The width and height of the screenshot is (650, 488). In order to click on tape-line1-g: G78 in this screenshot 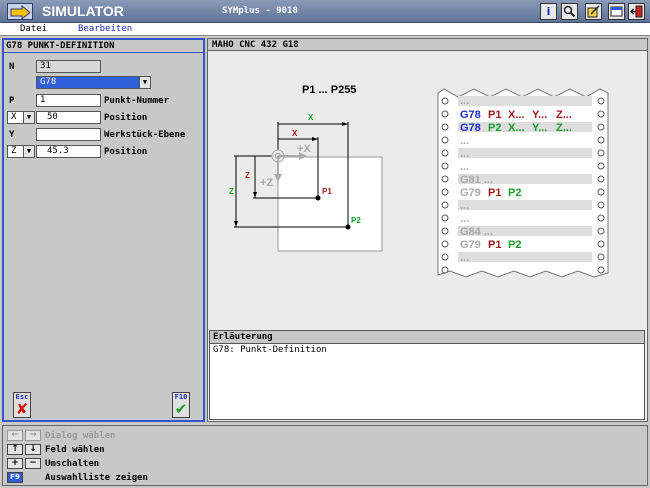, I will do `click(470, 115)`.